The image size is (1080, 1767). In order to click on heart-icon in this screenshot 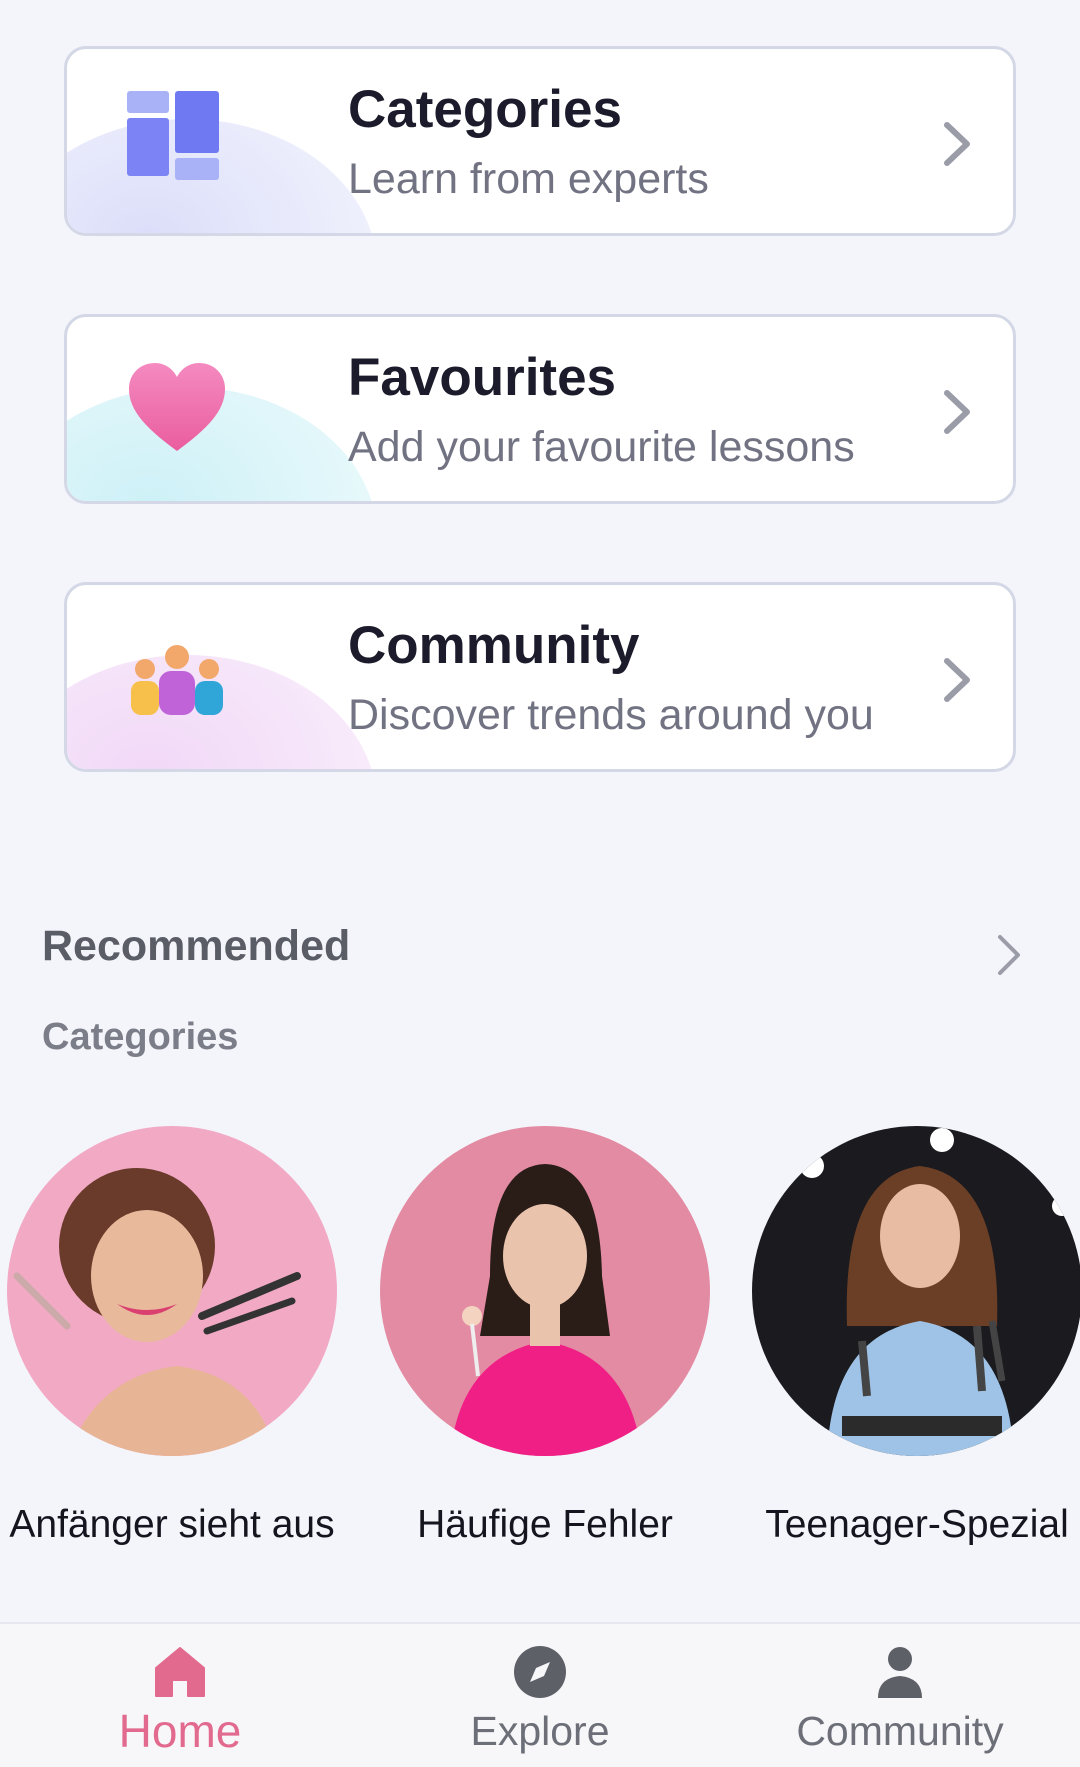, I will do `click(177, 407)`.